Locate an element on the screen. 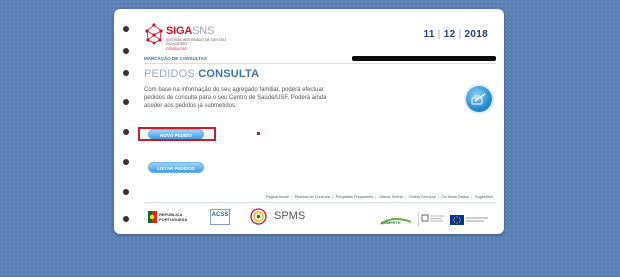  spms-logo: SPMS is located at coordinates (290, 216).